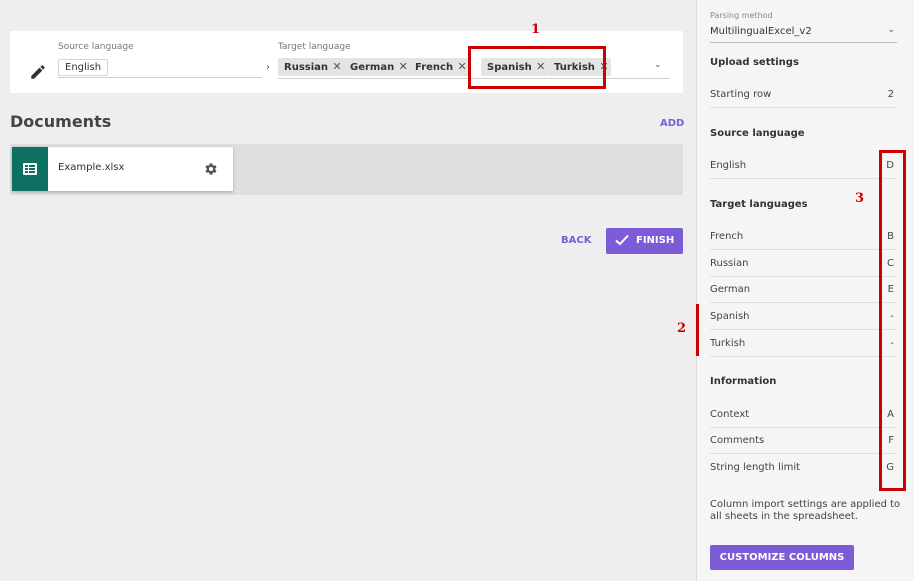 This screenshot has height=581, width=914. Describe the element at coordinates (803, 289) in the screenshot. I see `target-row-german: German E` at that location.